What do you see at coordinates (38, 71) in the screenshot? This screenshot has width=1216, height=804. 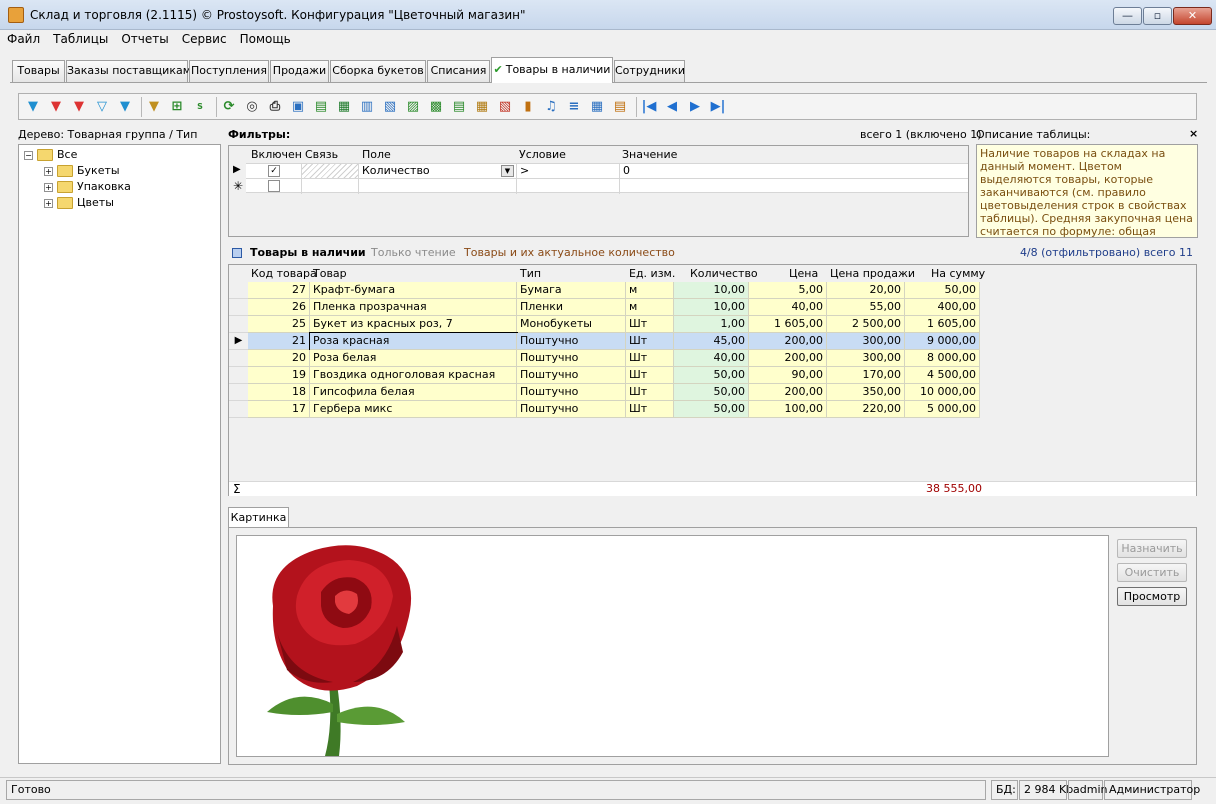 I see `tab-goods: Товары` at bounding box center [38, 71].